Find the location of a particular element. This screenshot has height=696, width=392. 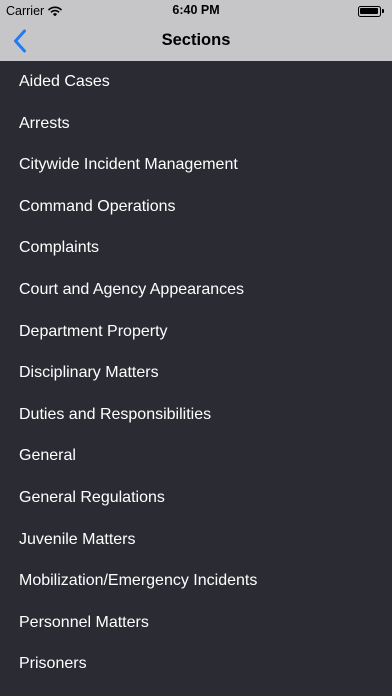

list-item: Command Operations is located at coordinates (196, 207).